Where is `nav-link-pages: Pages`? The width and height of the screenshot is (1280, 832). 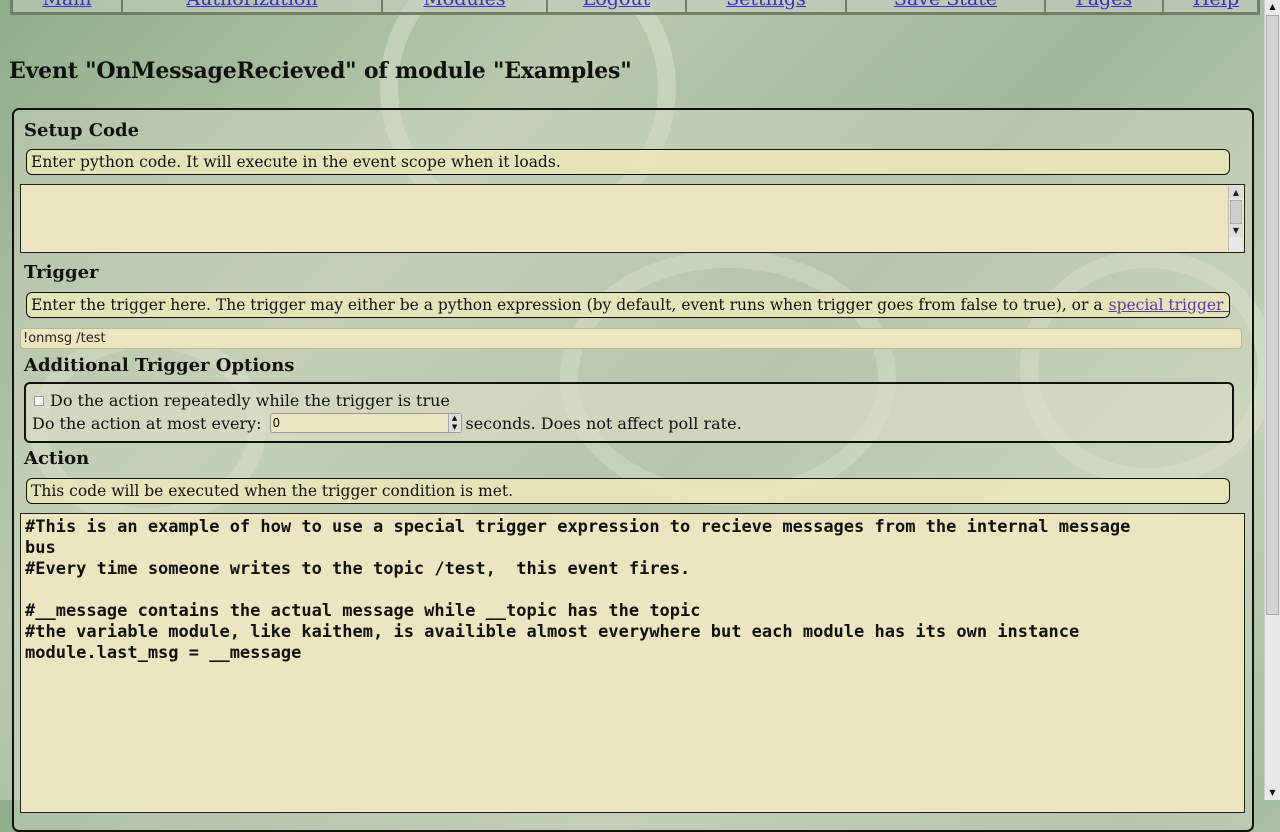 nav-link-pages: Pages is located at coordinates (1105, 6).